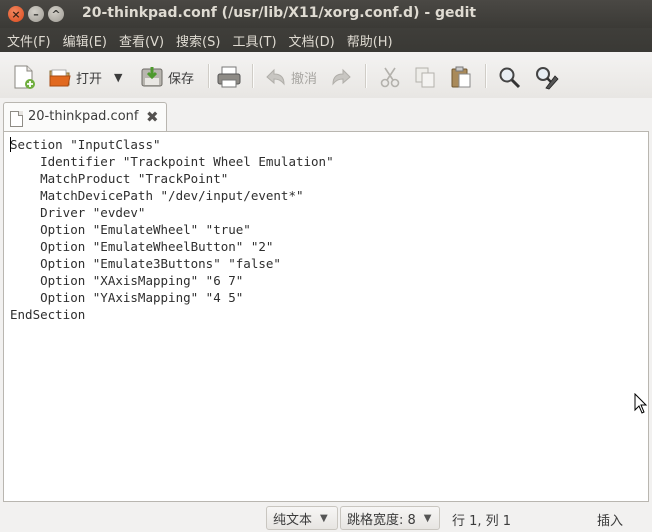 This screenshot has width=652, height=532. Describe the element at coordinates (85, 40) in the screenshot. I see `menu-edit: 编辑(E)` at that location.